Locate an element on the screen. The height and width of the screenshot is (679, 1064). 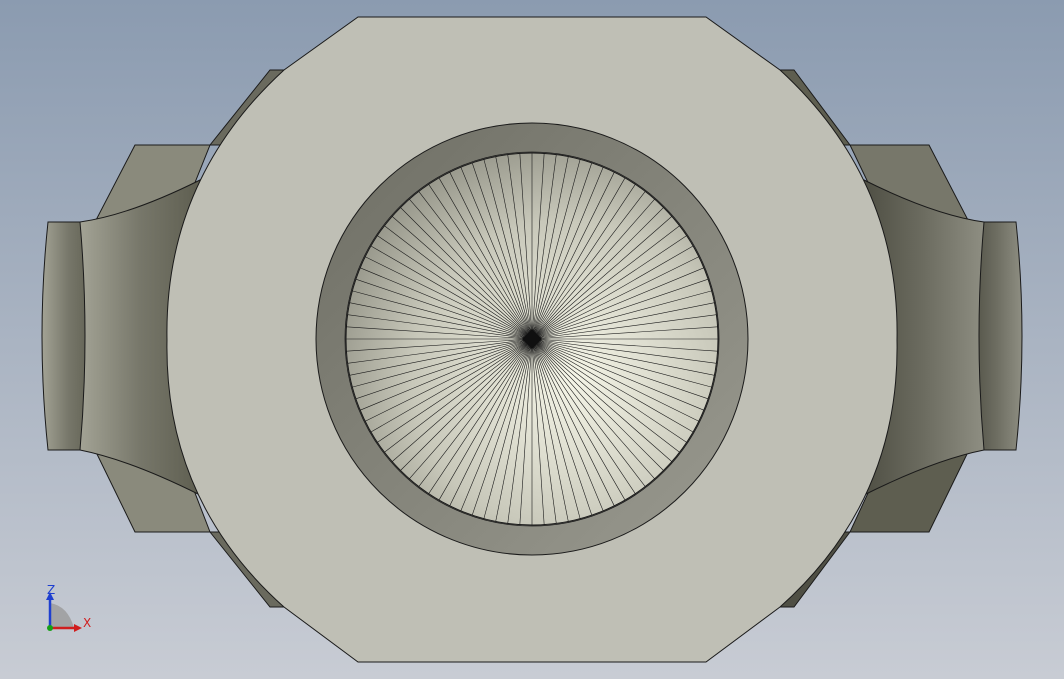
z-axis-label: Z is located at coordinates (51, 590).